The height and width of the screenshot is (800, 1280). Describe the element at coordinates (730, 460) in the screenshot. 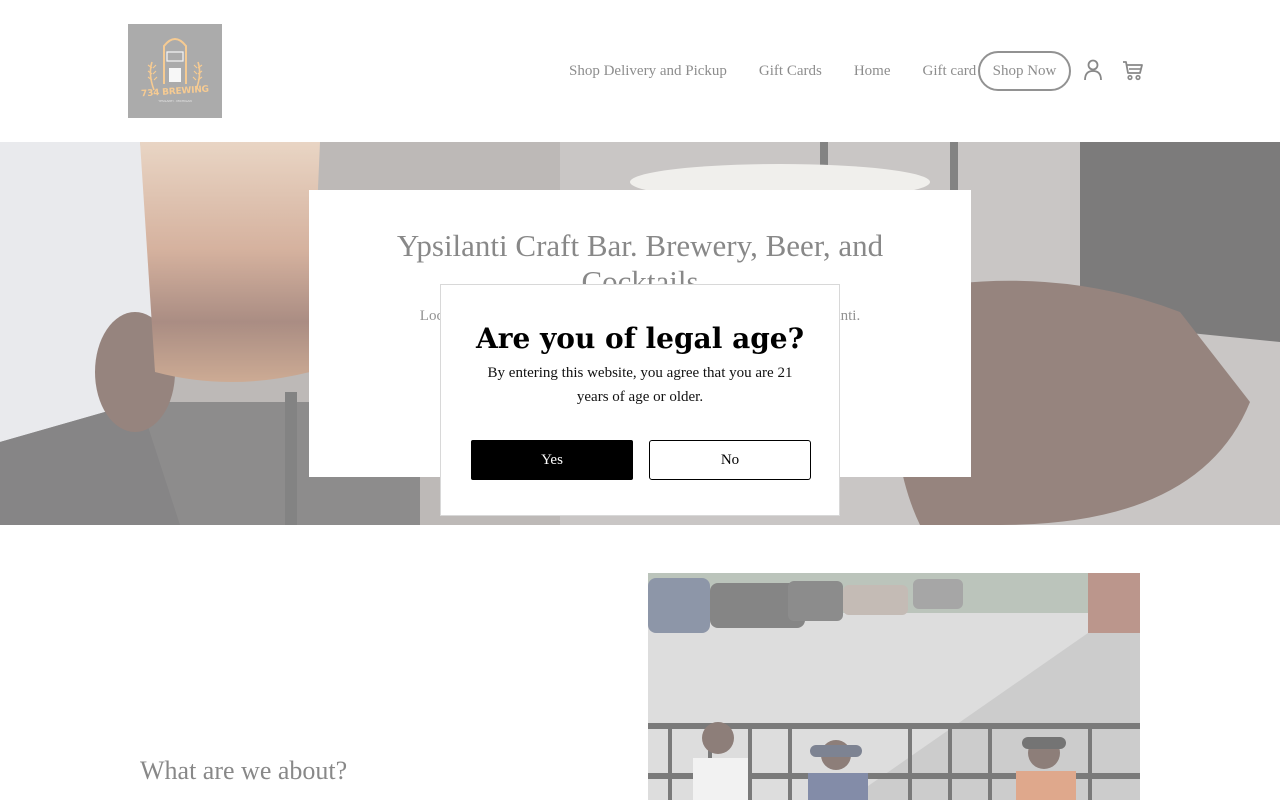

I see `age-no-button: No` at that location.